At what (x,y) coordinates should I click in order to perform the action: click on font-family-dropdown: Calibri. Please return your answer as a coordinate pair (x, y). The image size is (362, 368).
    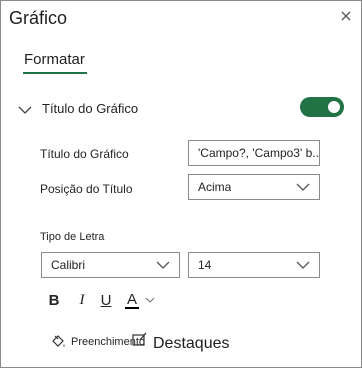
    Looking at the image, I should click on (110, 265).